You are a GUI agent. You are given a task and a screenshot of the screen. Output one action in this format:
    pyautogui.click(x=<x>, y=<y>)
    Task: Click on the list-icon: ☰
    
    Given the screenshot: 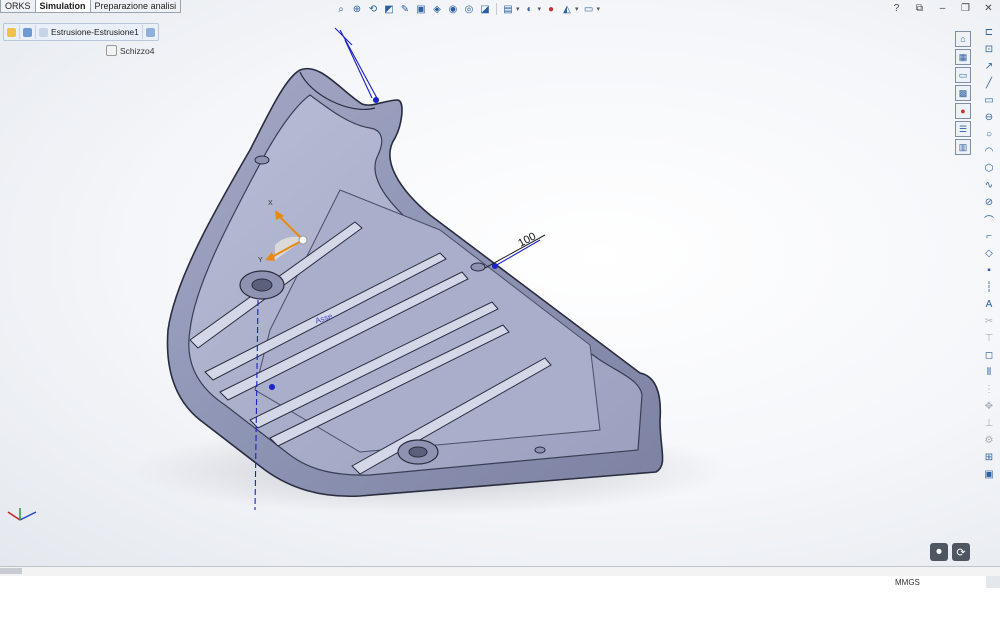 What is the action you would take?
    pyautogui.click(x=963, y=129)
    